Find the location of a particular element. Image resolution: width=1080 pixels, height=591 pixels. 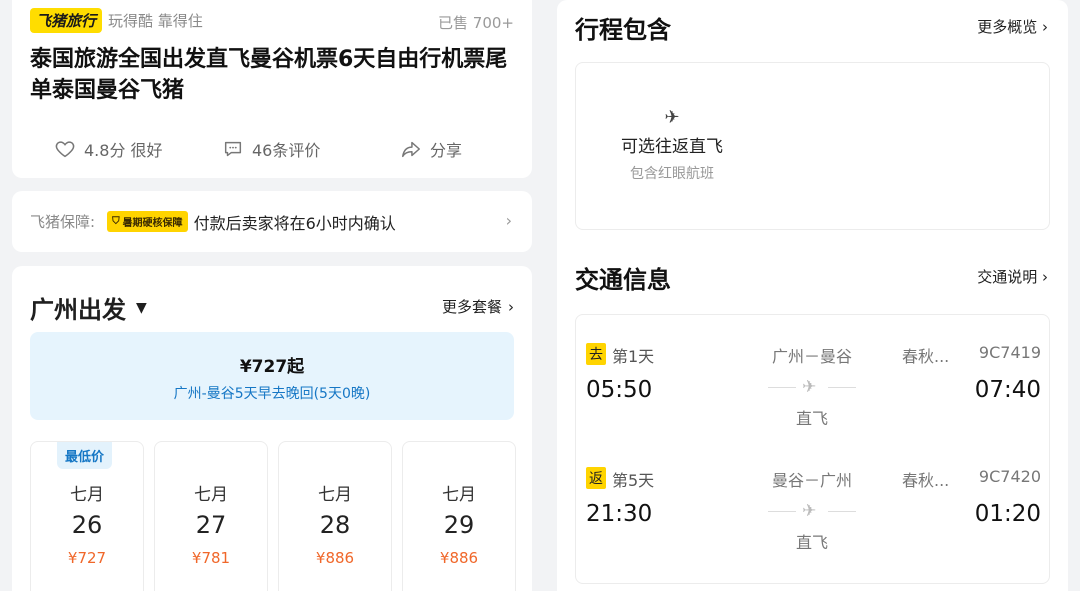

itinerary-item: ✈ 可选往返直飞 包含红眼航班 is located at coordinates (672, 145).